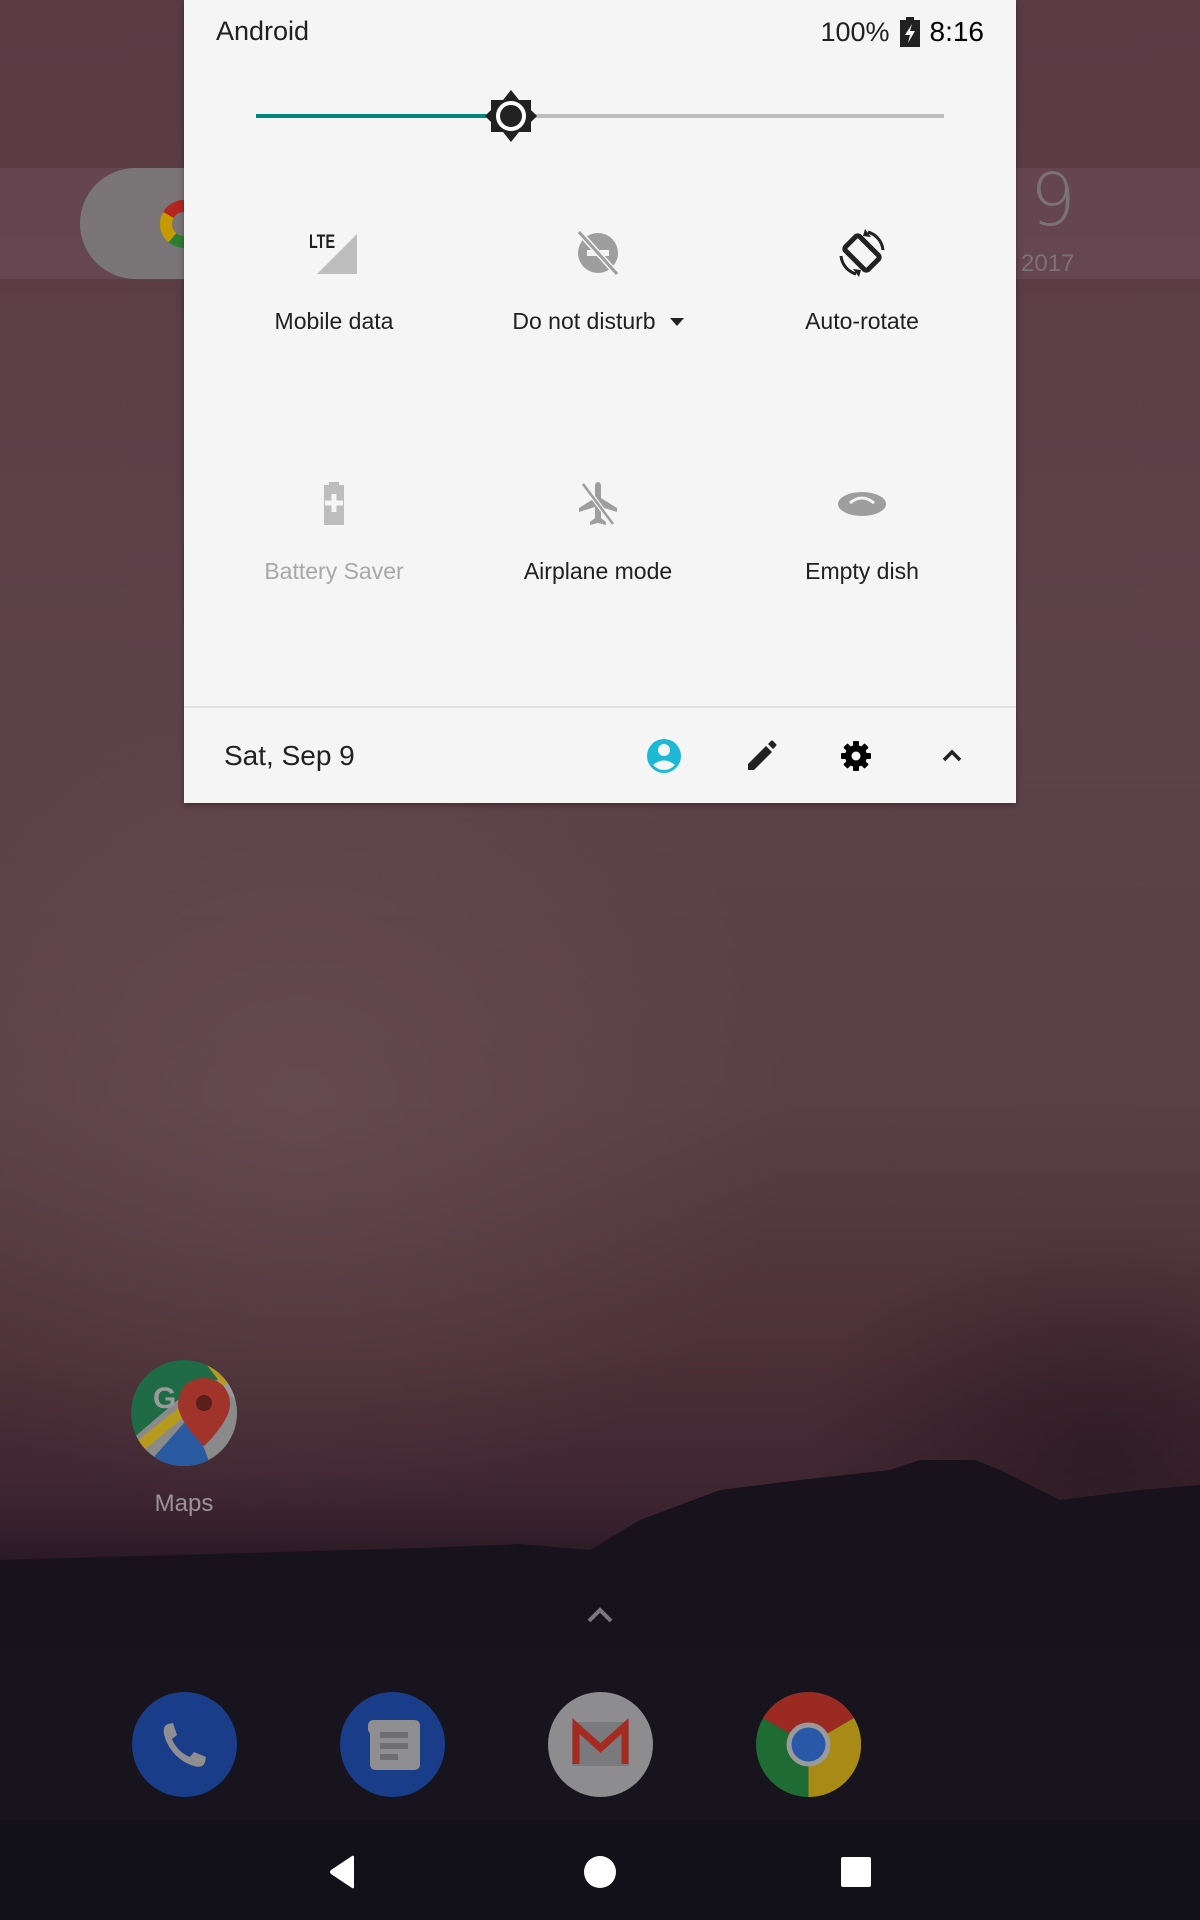 The image size is (1200, 1920). What do you see at coordinates (600, 707) in the screenshot?
I see `footer-divider` at bounding box center [600, 707].